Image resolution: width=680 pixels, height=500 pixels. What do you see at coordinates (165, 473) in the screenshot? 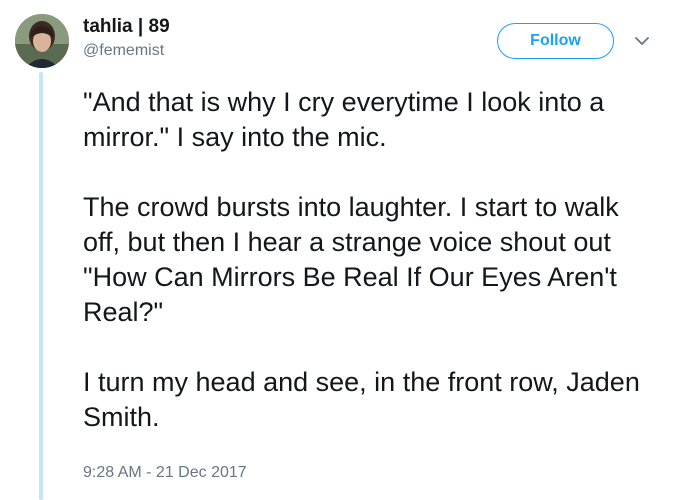
I see `tweet-timestamp: 9:28 AM - 21 Dec 2017` at bounding box center [165, 473].